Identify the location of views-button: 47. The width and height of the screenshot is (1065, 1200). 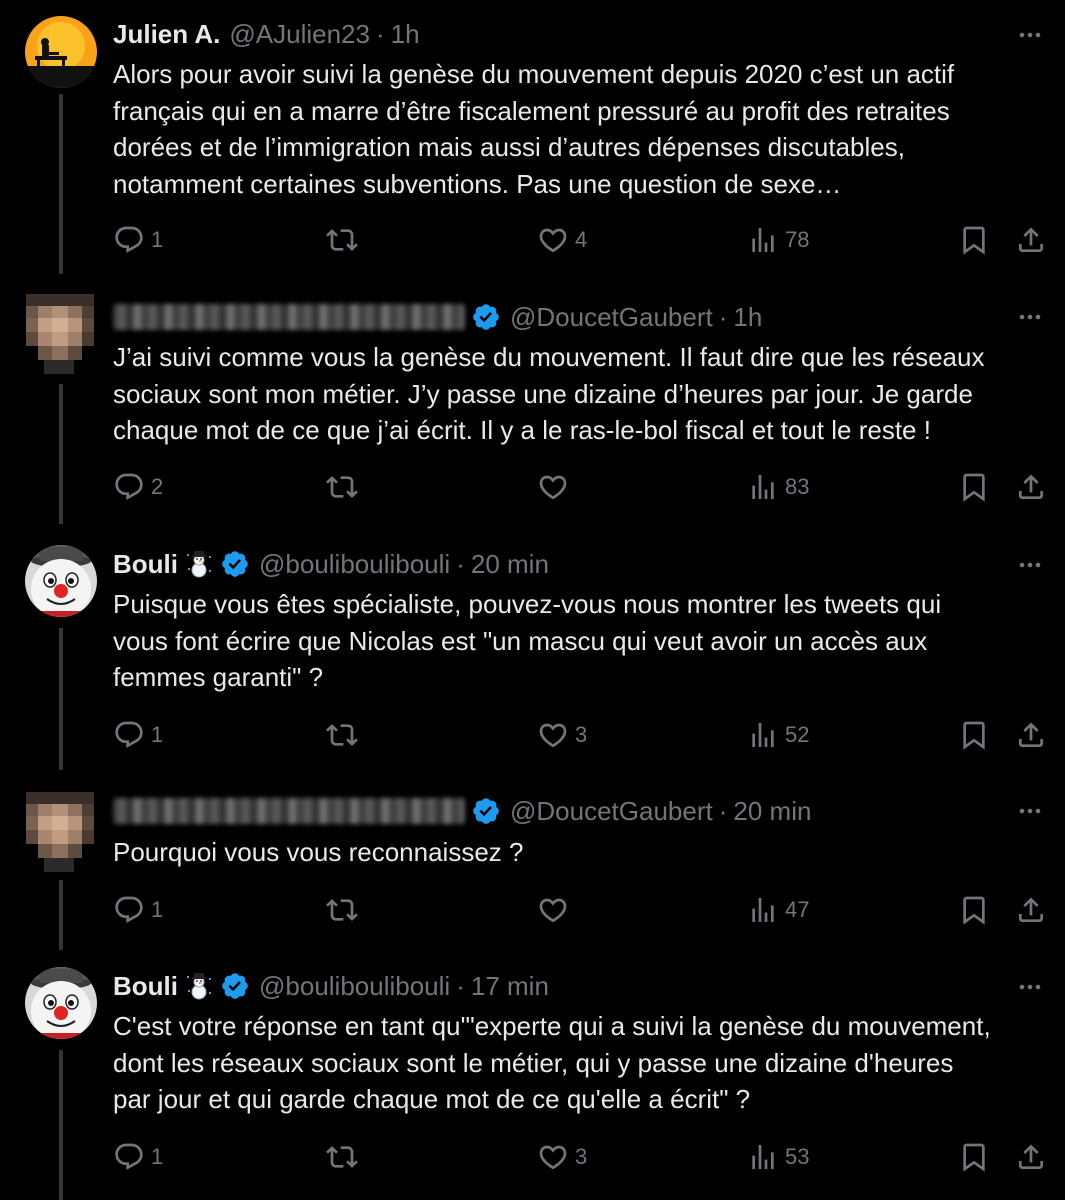
(778, 910).